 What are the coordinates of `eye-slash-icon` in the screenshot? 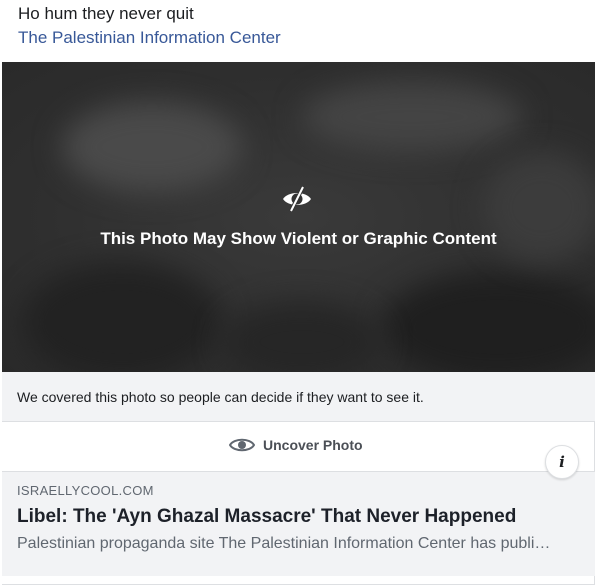 It's located at (297, 199).